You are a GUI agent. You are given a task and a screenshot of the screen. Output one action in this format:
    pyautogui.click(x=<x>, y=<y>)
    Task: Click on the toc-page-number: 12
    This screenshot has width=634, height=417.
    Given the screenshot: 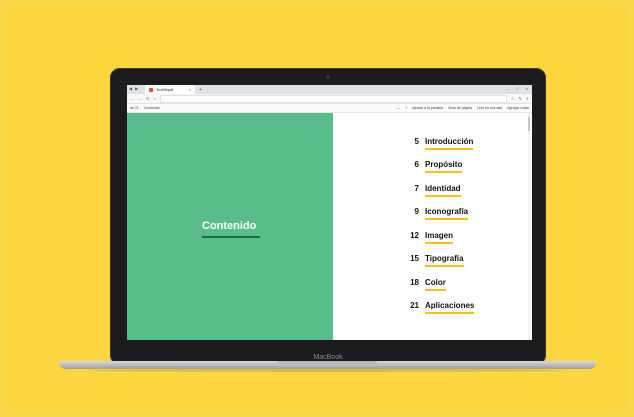 What is the action you would take?
    pyautogui.click(x=414, y=235)
    